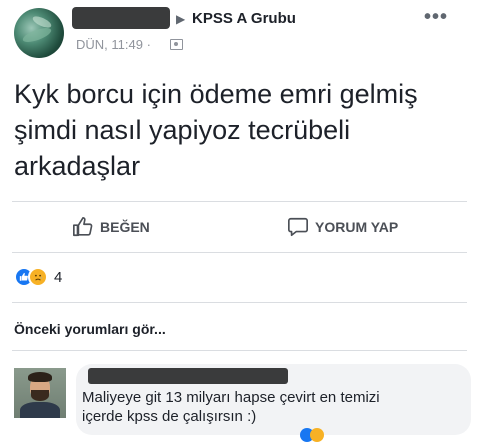  I want to click on triangle-right-icon: ▶, so click(181, 19).